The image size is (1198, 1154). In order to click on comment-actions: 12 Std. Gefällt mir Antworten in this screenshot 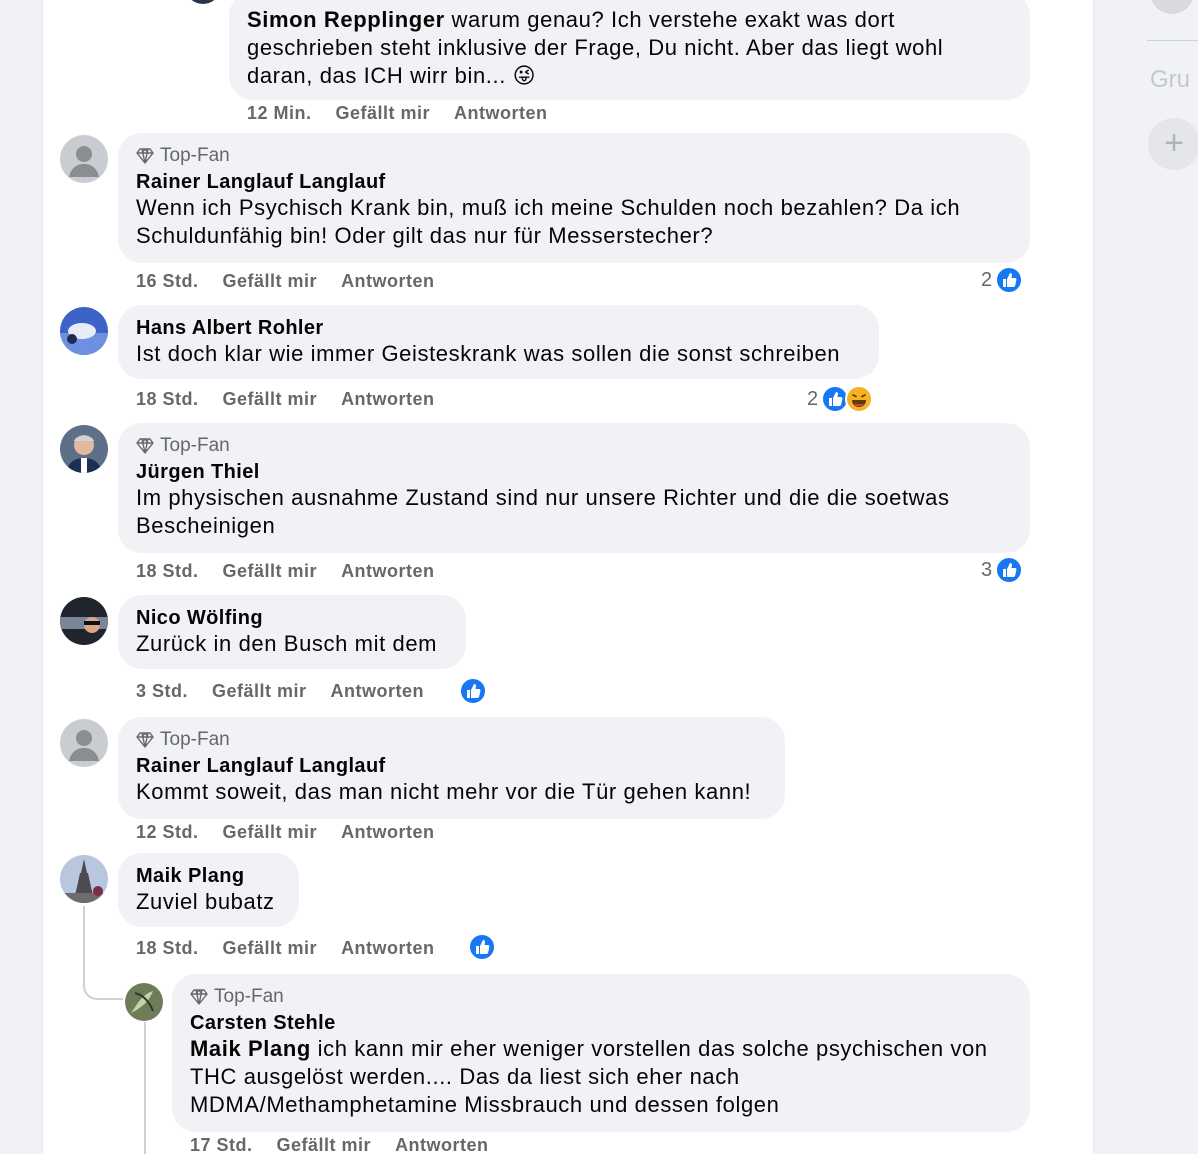, I will do `click(297, 832)`.